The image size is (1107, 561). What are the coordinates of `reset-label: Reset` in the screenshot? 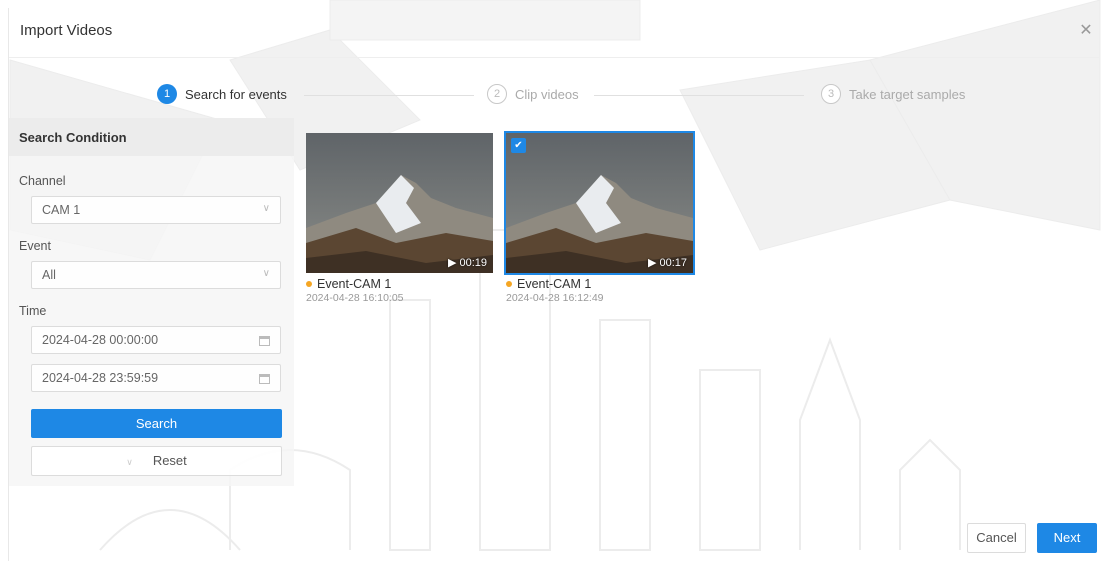 It's located at (169, 460).